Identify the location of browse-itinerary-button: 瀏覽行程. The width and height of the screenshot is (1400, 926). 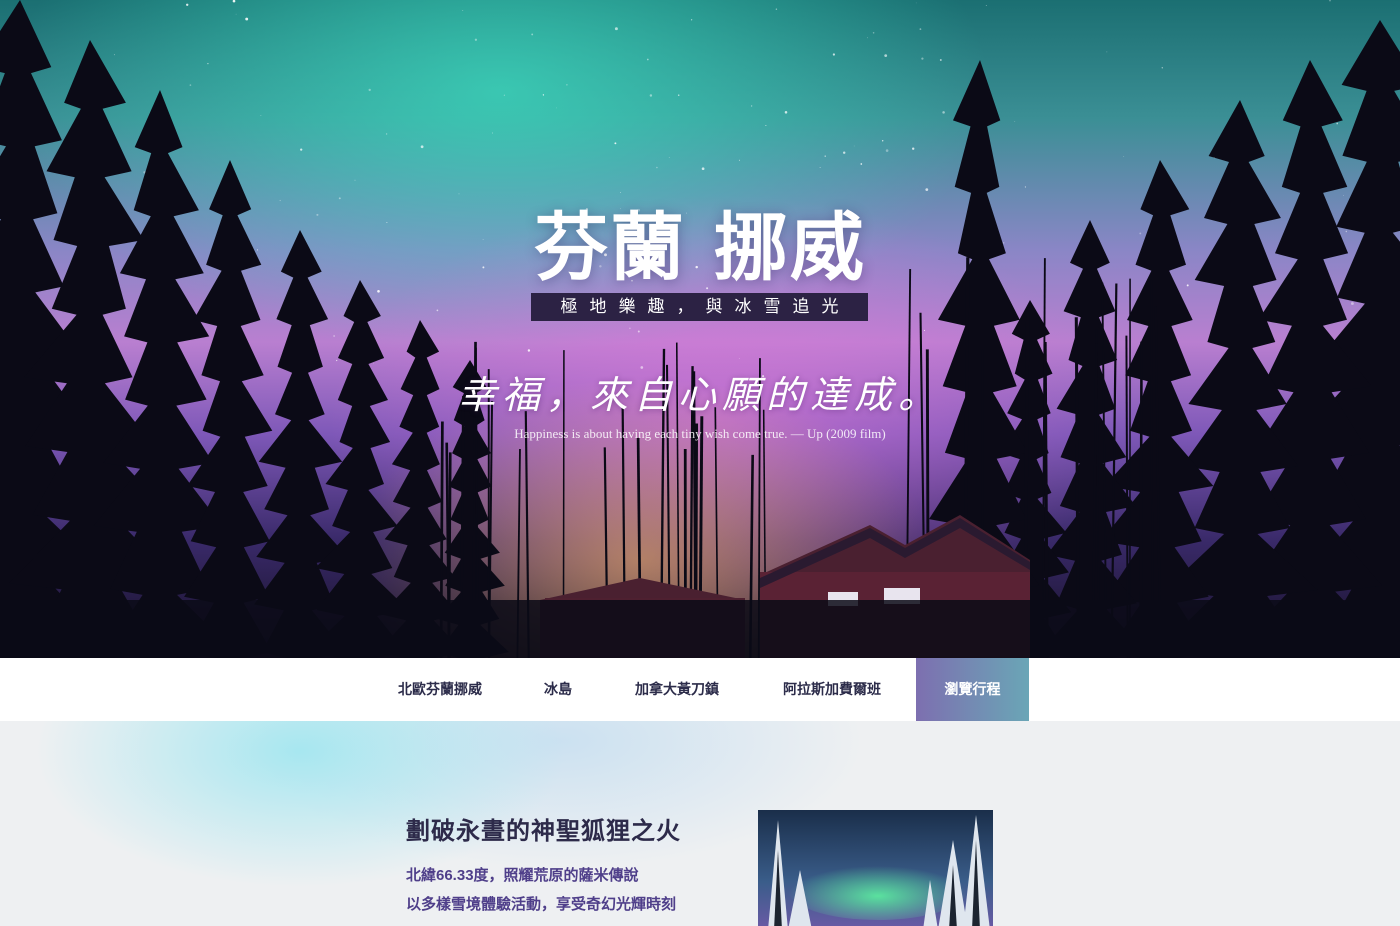
(972, 689).